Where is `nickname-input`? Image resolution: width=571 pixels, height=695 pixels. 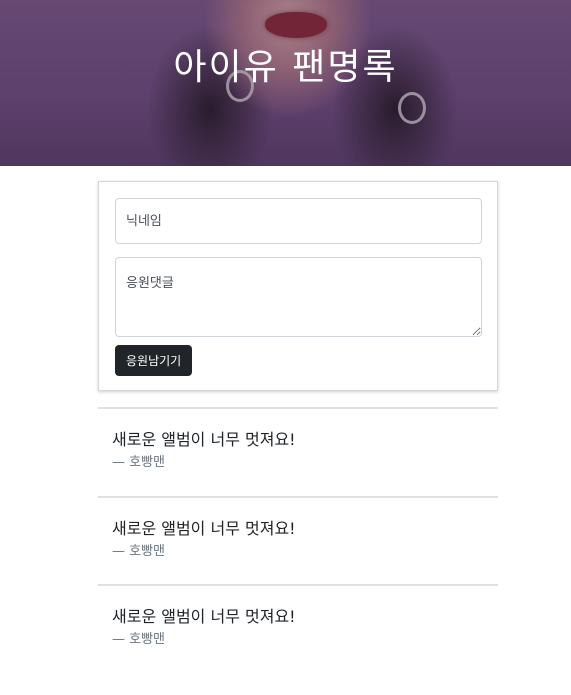
nickname-input is located at coordinates (298, 221).